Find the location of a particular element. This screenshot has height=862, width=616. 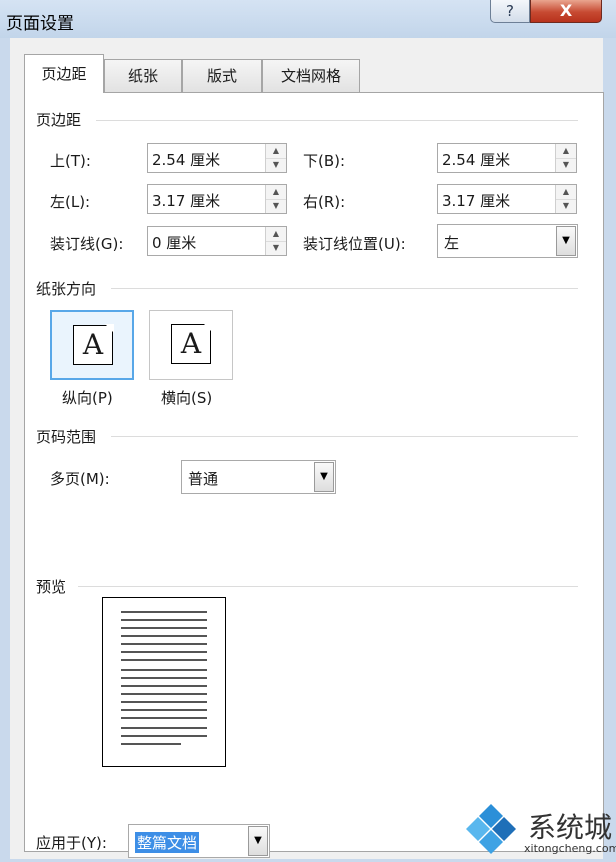

portrait-page-icon: A is located at coordinates (93, 344).